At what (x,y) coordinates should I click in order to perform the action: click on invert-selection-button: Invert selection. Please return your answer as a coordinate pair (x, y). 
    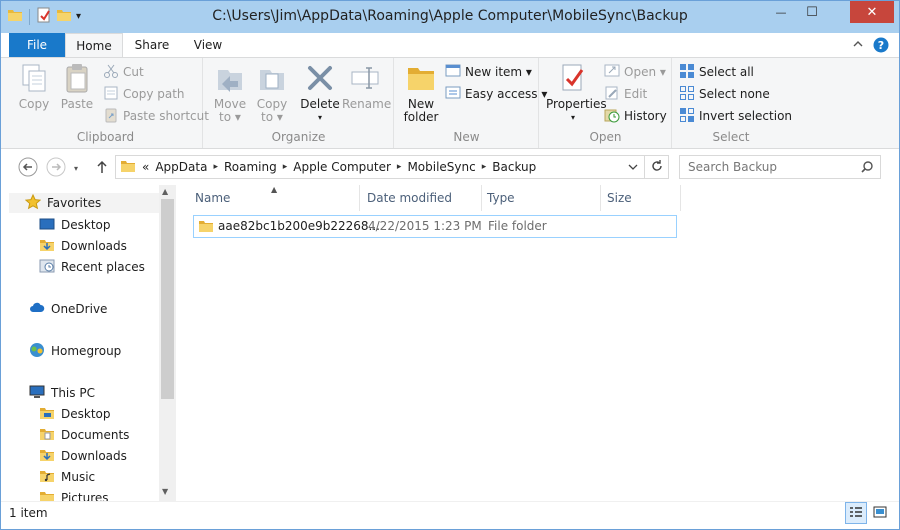
    Looking at the image, I should click on (735, 116).